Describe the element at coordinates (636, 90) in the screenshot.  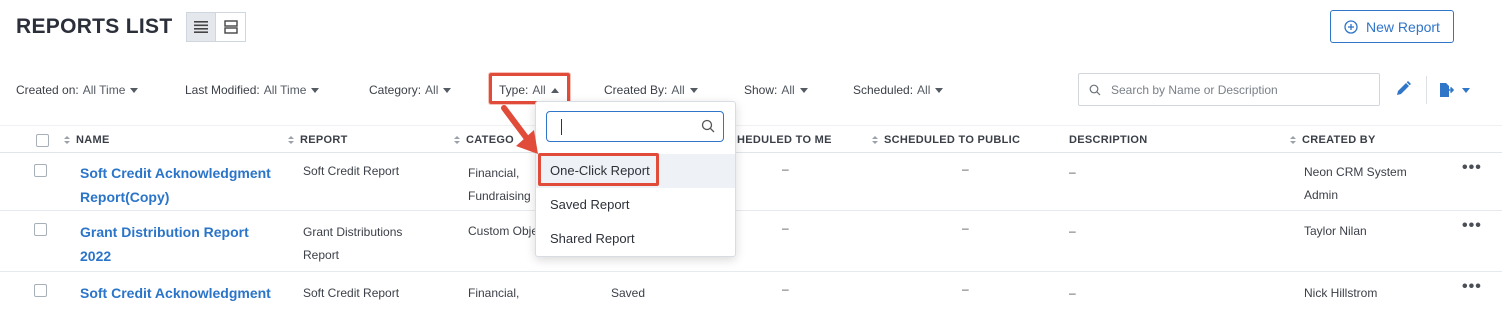
I see `filter-label: Created By:` at that location.